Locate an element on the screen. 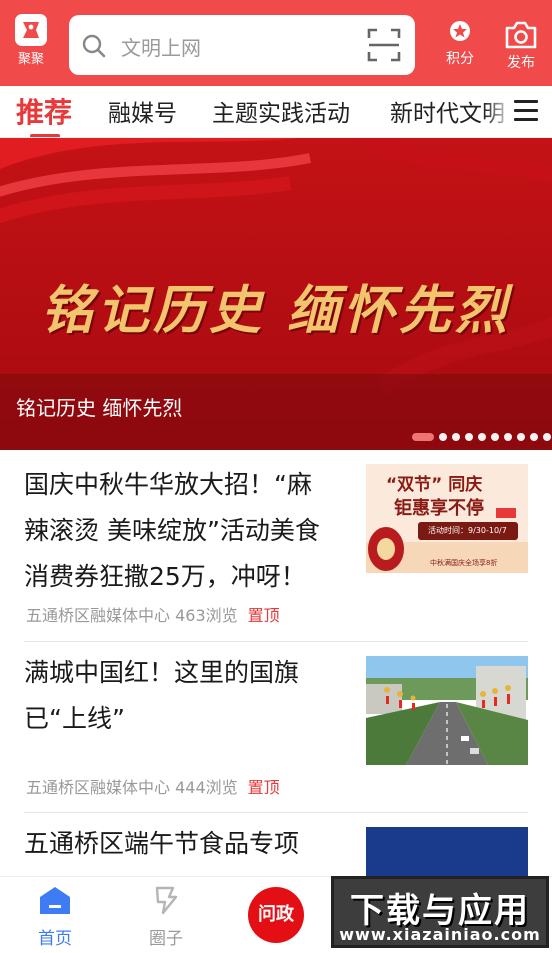 The height and width of the screenshot is (953, 552). news-thumbnail: “双节” 同庆 钜惠享不停 活动时间：9/30-10/7 中秋满国庆全场享8折 is located at coordinates (447, 518).